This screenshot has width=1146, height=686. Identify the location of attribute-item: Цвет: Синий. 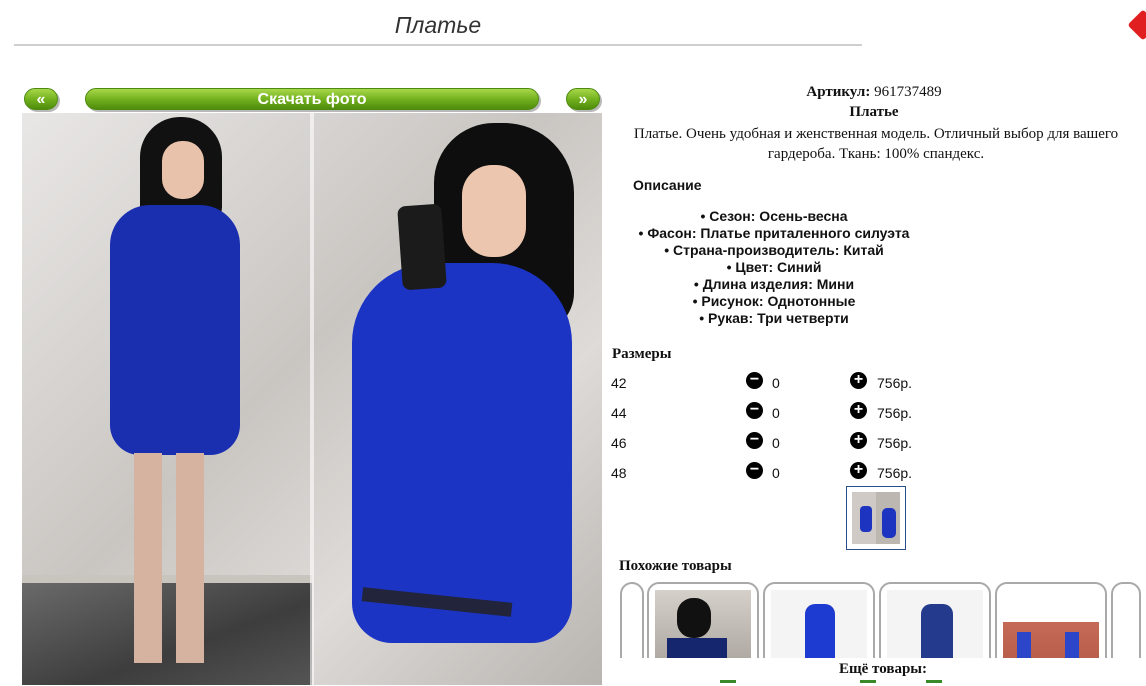
(774, 267).